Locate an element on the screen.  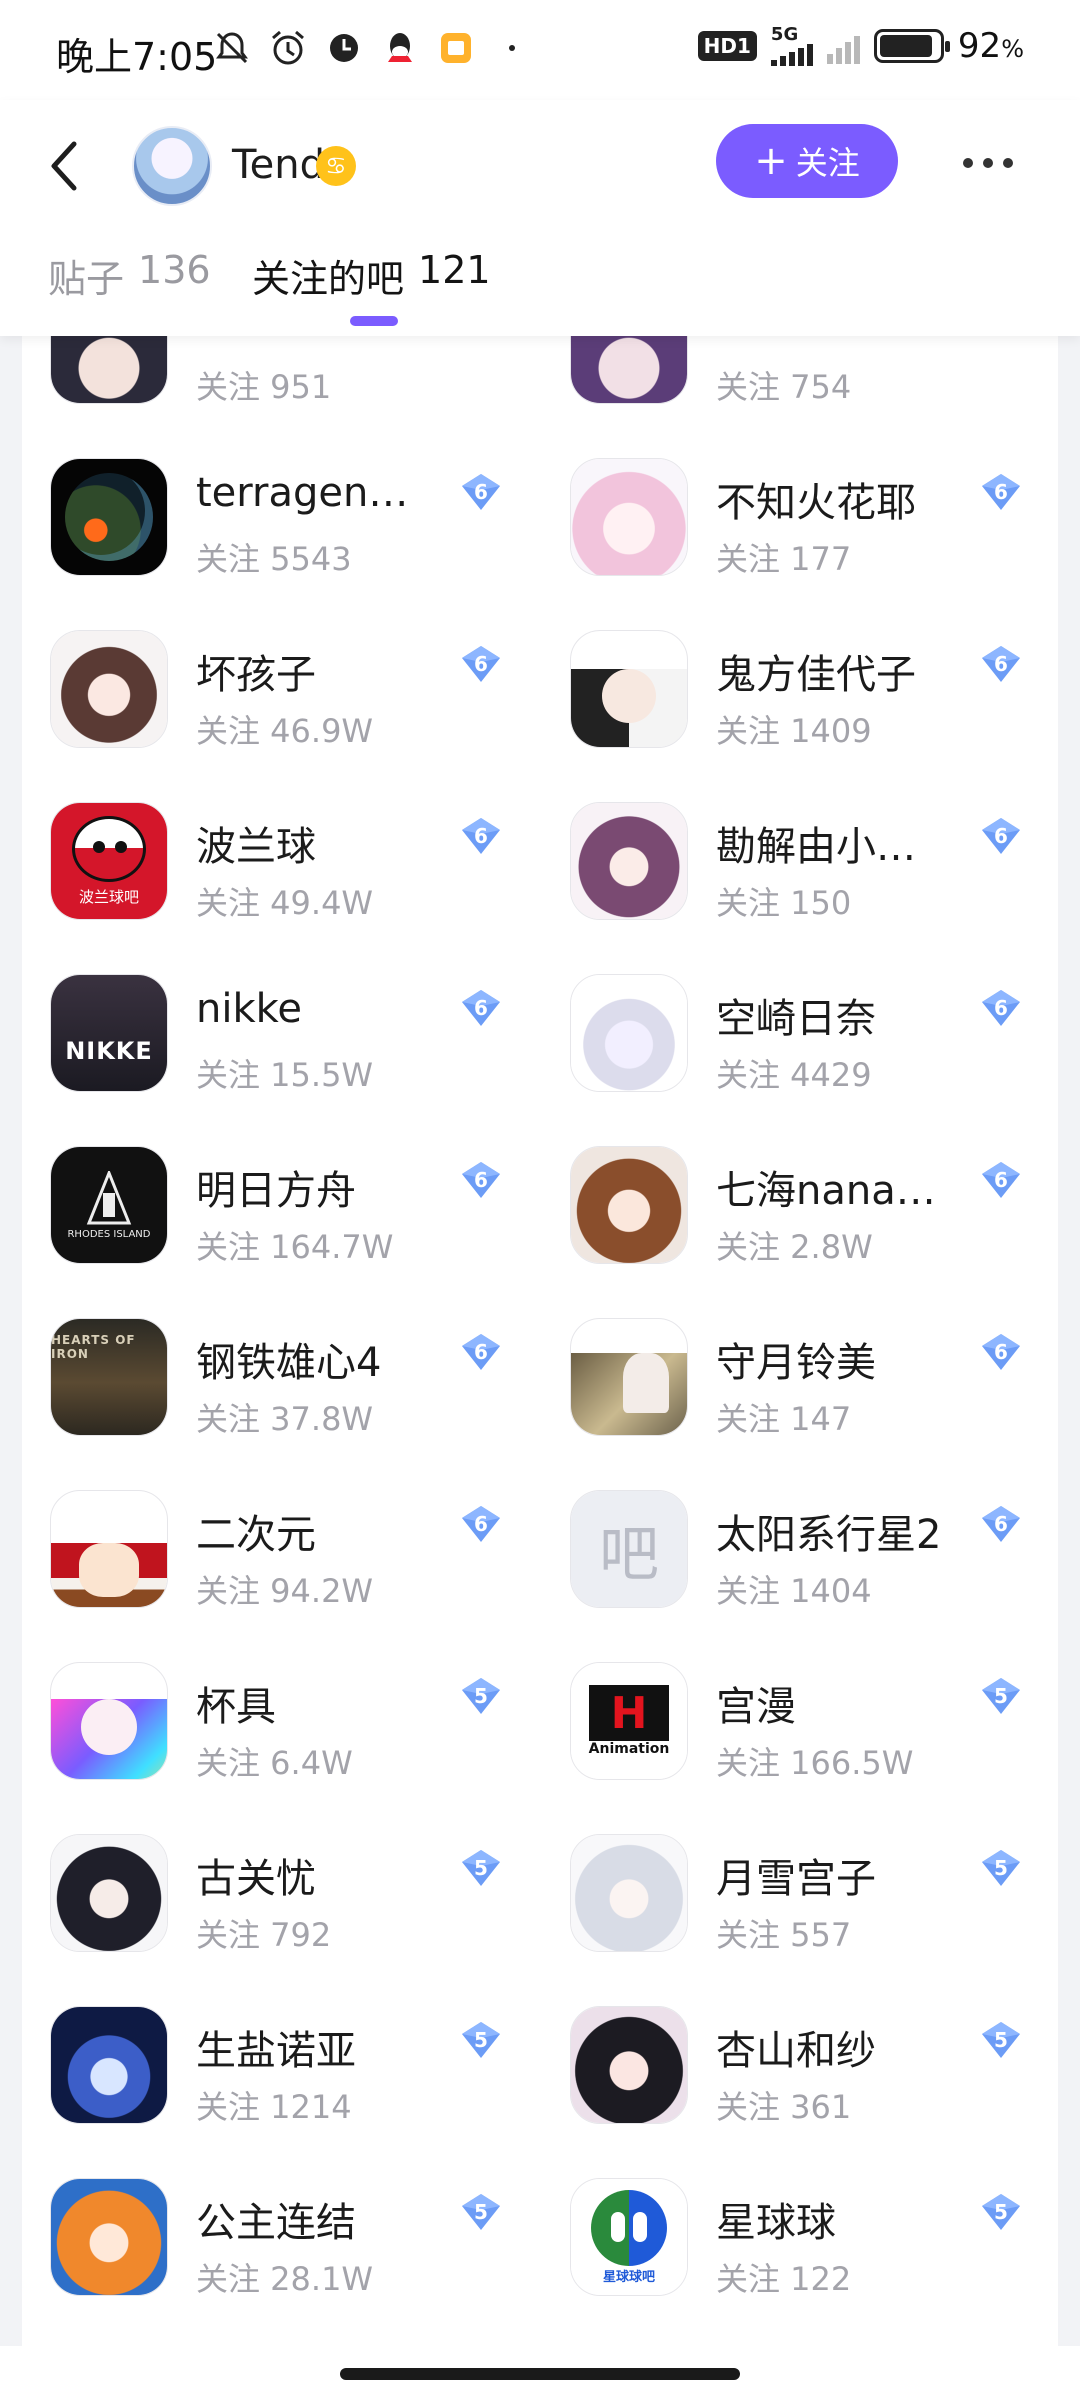
bars-row: 生盐诺亚 关注 1214 5 杏山和纱 关注 361 5 is located at coordinates (540, 2058).